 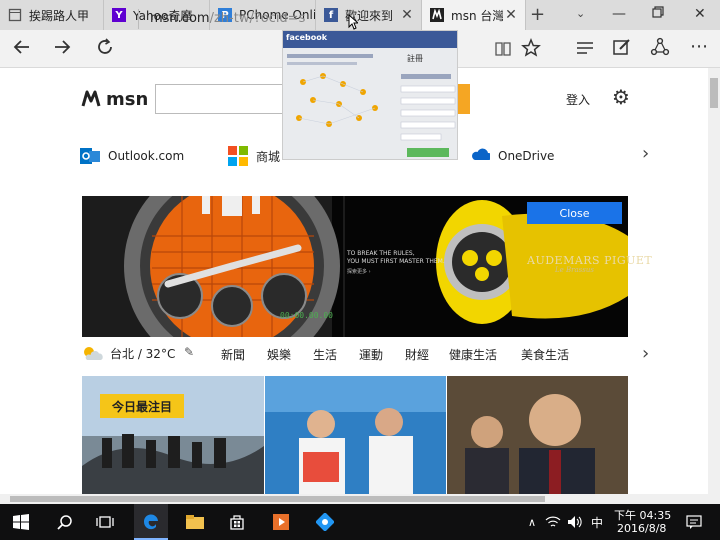 What do you see at coordinates (537, 14) in the screenshot?
I see `new-tab-button: +` at bounding box center [537, 14].